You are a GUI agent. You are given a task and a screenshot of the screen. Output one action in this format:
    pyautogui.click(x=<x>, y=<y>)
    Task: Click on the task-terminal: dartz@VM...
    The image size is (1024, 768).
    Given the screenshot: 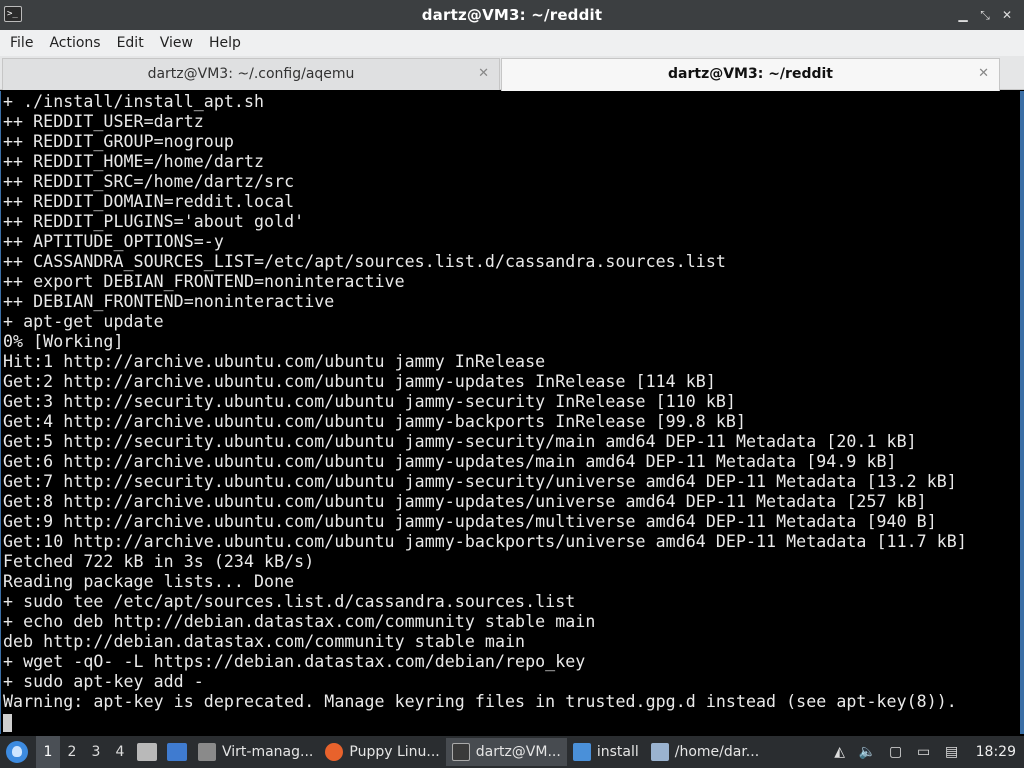 What is the action you would take?
    pyautogui.click(x=506, y=752)
    